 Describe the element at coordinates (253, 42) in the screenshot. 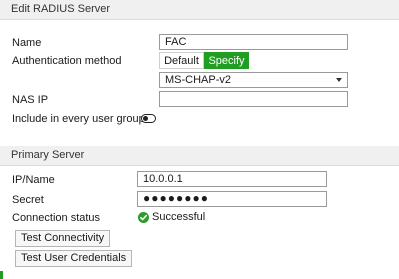

I see `name-input: FAC` at that location.